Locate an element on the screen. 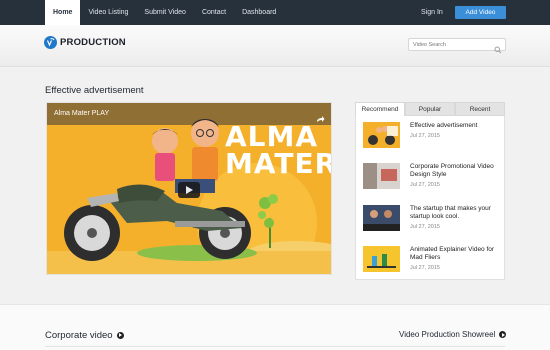  logo-icon is located at coordinates (50, 42).